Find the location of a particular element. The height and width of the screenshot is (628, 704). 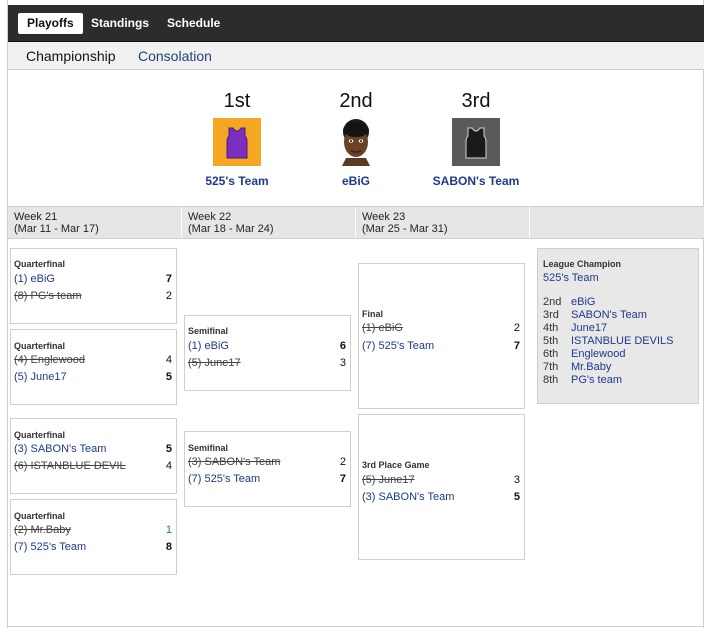

champion-team: 525's Team is located at coordinates (571, 278).